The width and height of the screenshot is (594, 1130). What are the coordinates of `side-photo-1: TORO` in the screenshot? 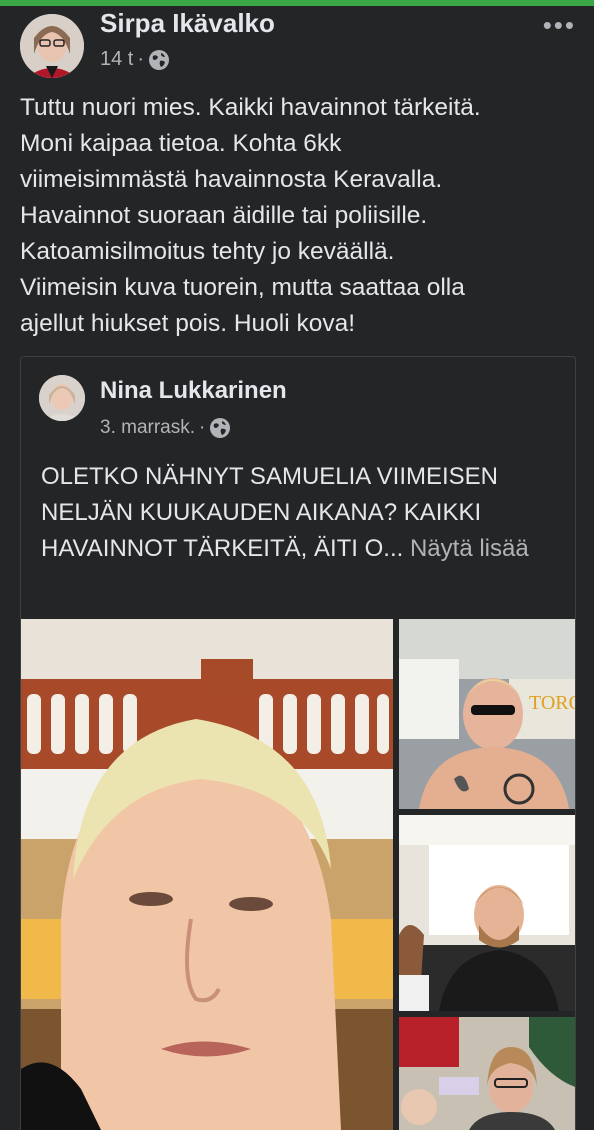 It's located at (487, 714).